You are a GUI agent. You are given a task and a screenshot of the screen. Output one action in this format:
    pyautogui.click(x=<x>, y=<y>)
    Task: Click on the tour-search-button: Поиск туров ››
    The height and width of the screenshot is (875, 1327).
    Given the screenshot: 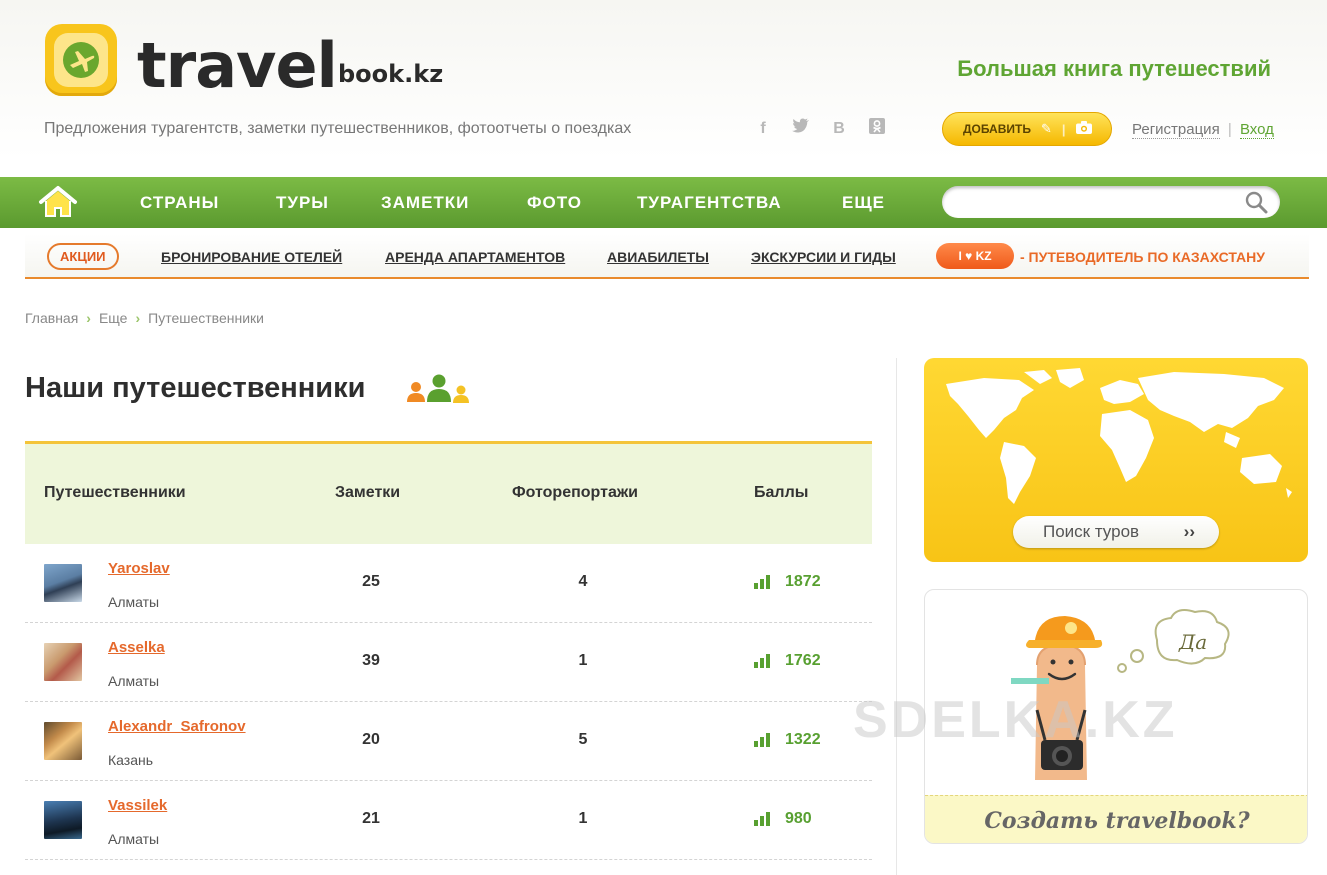 What is the action you would take?
    pyautogui.click(x=1116, y=532)
    